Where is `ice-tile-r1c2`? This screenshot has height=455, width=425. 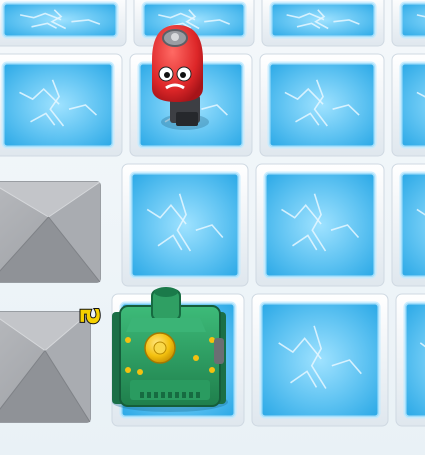
ice-tile-r1c2 is located at coordinates (322, 105).